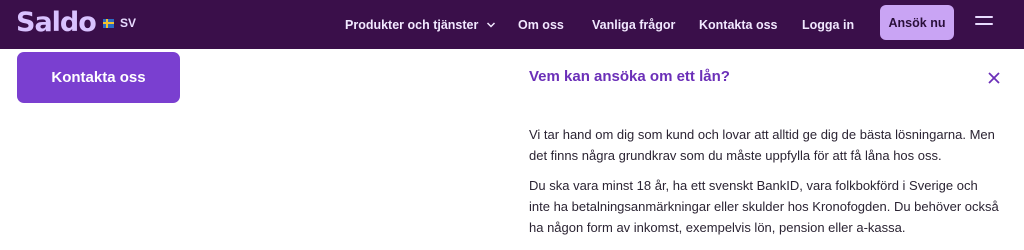  Describe the element at coordinates (491, 24) in the screenshot. I see `chevron-down-icon` at that location.